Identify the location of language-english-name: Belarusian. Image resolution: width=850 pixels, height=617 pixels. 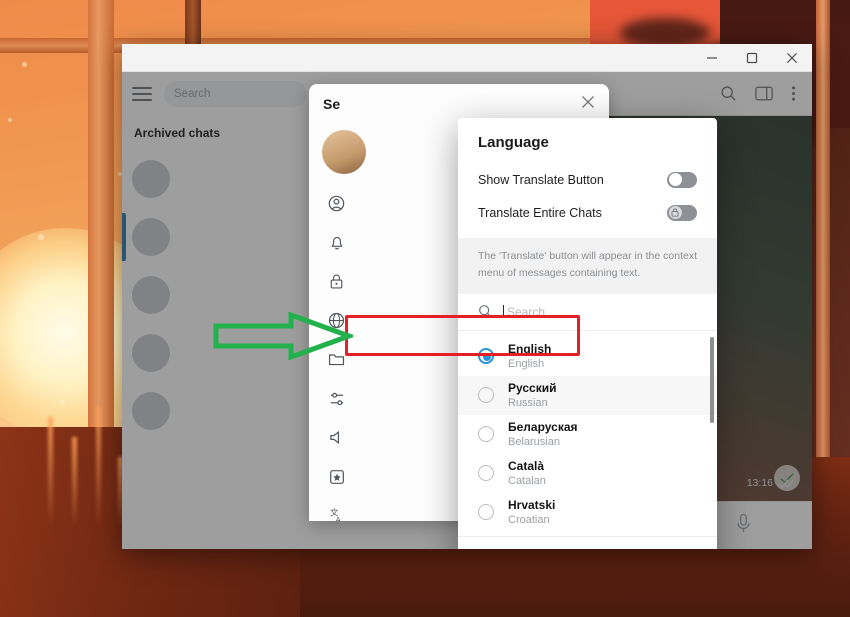
(534, 442).